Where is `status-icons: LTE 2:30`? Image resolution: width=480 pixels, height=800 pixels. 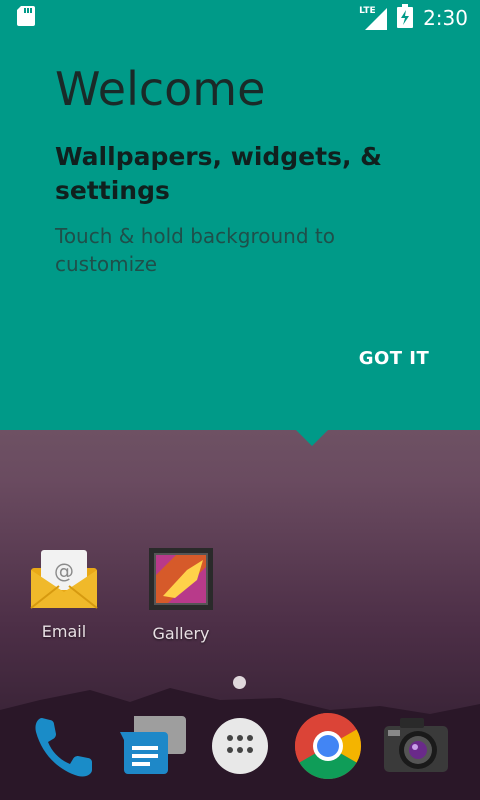
status-icons: LTE 2:30 is located at coordinates (413, 18).